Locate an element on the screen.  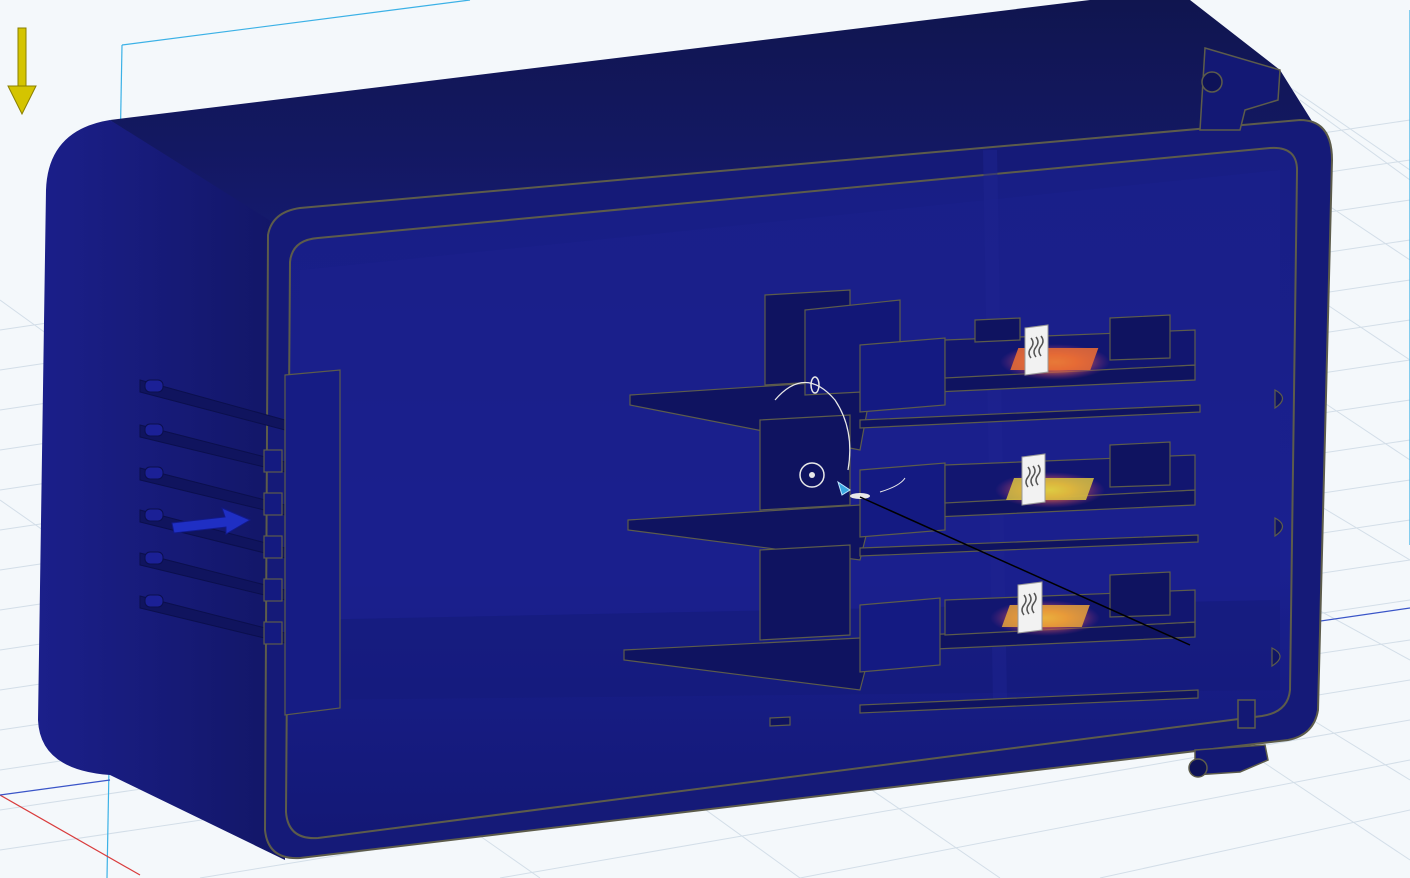
gravity-arrow-icon is located at coordinates (22, 71).